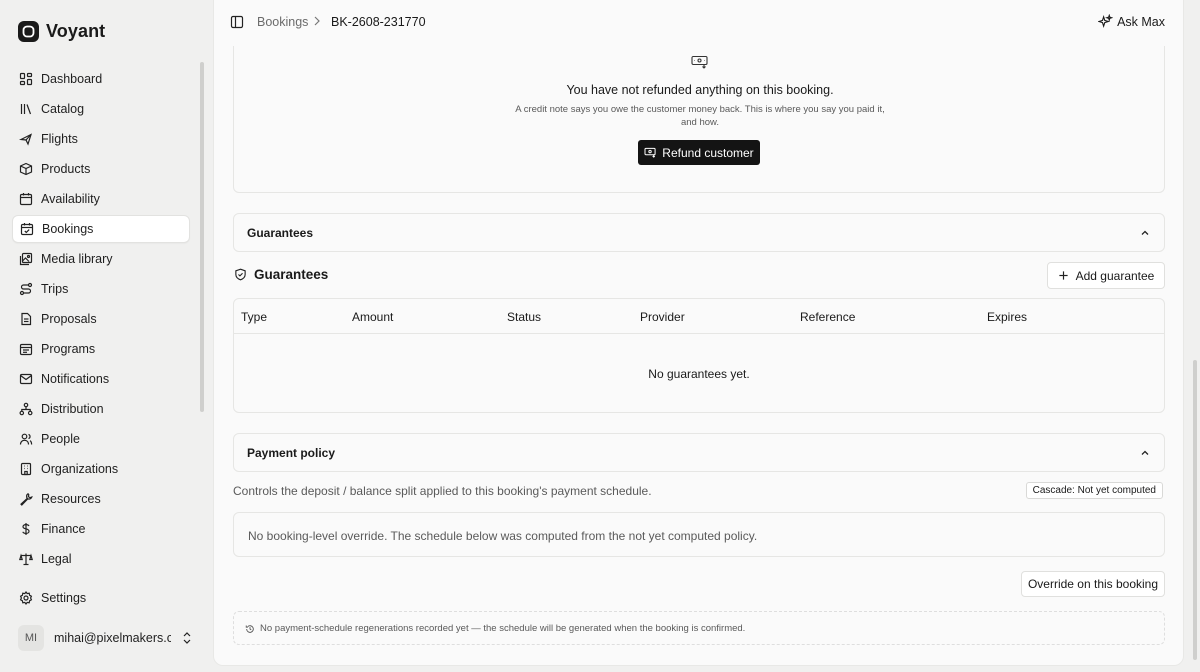 The image size is (1200, 672). What do you see at coordinates (26, 439) in the screenshot?
I see `users-icon` at bounding box center [26, 439].